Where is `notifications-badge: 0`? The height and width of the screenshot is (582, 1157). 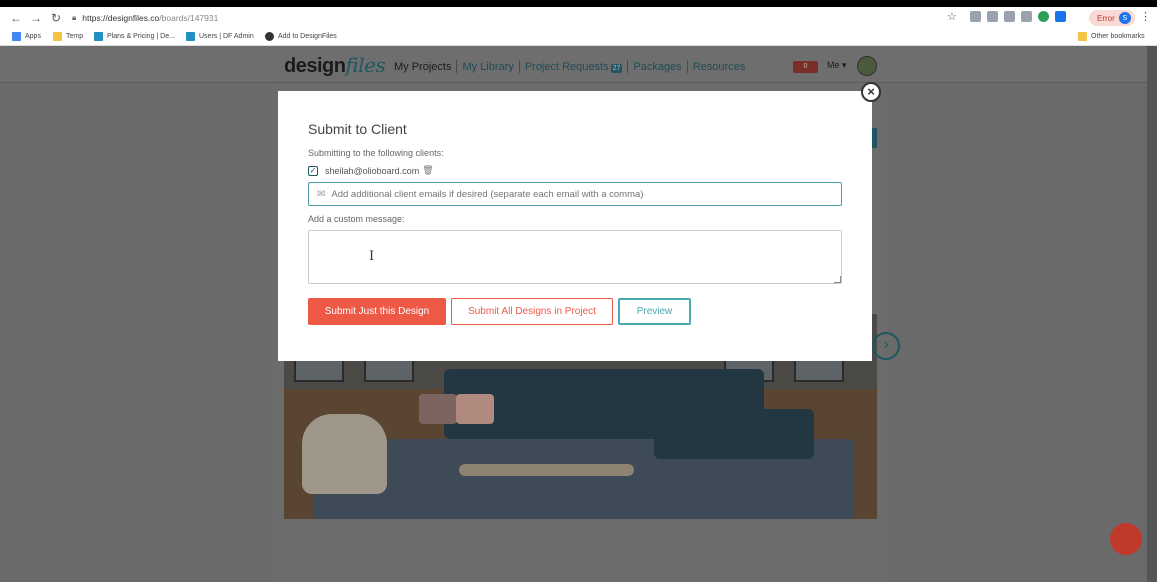
notifications-badge: 0 is located at coordinates (805, 67).